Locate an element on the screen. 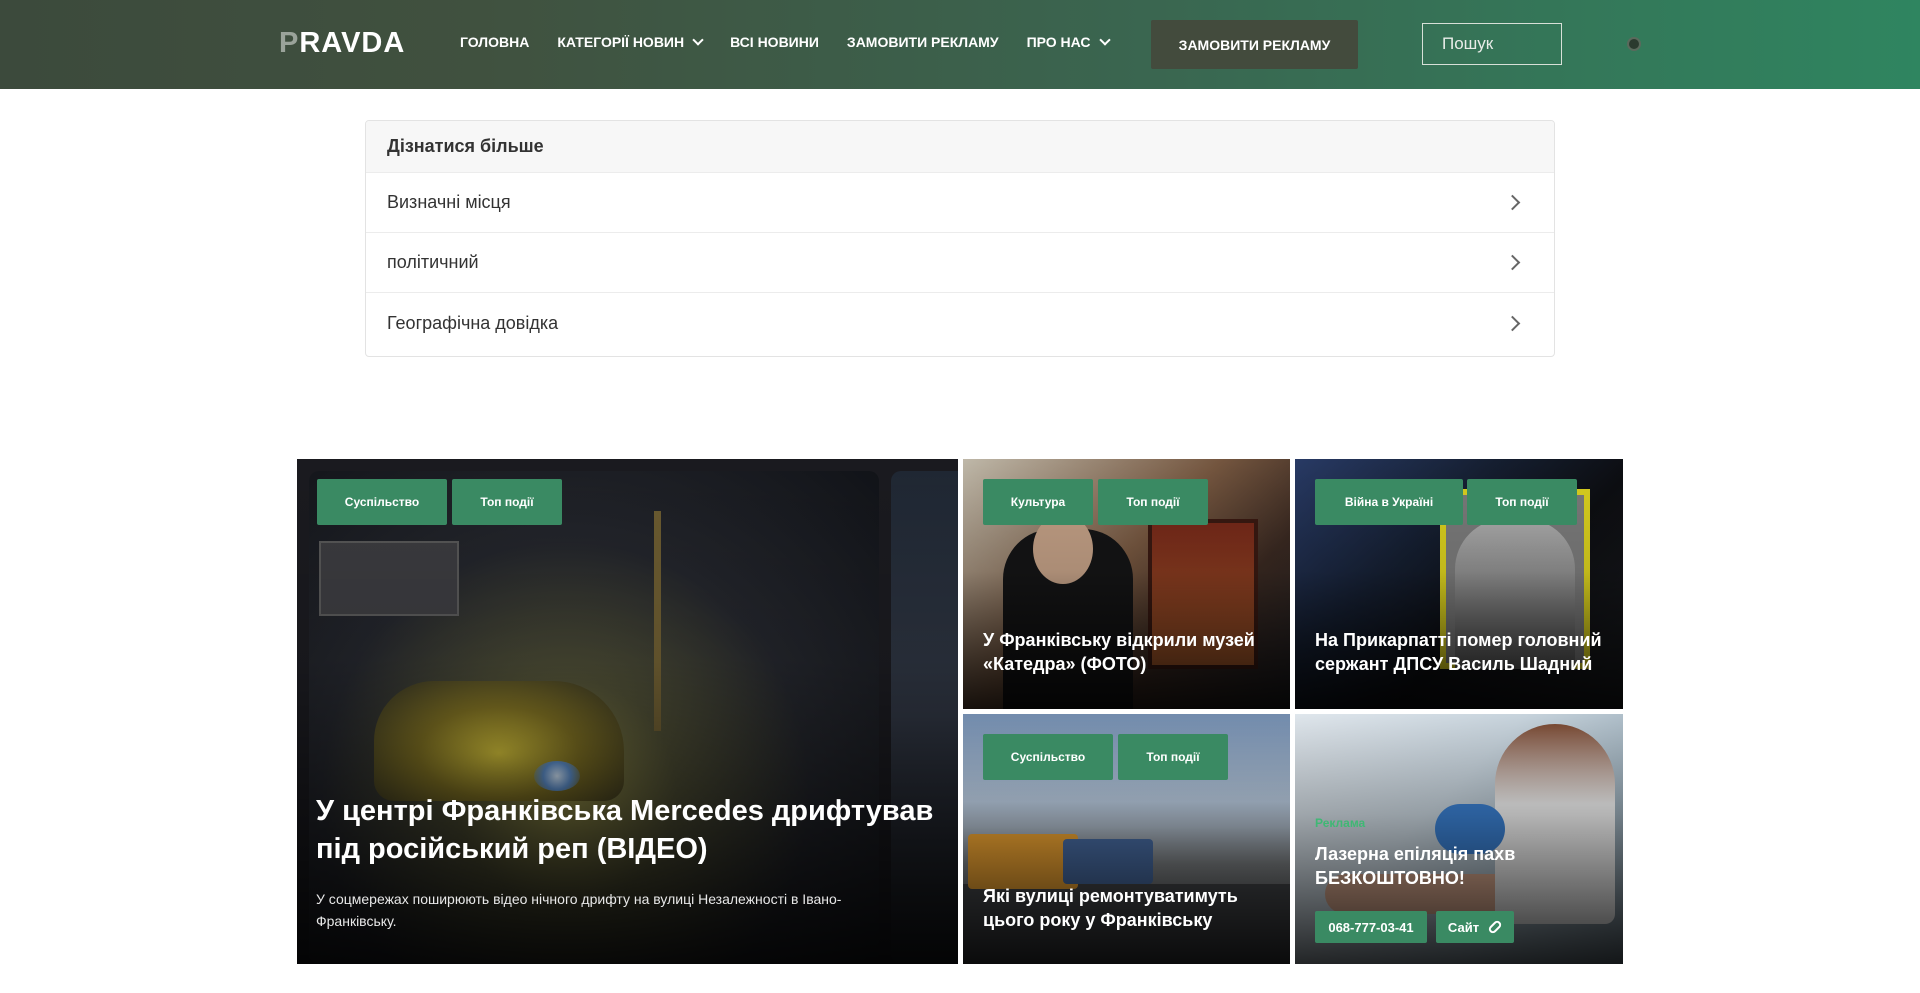 The height and width of the screenshot is (993, 1920). site-logo: PRAVDA is located at coordinates (342, 43).